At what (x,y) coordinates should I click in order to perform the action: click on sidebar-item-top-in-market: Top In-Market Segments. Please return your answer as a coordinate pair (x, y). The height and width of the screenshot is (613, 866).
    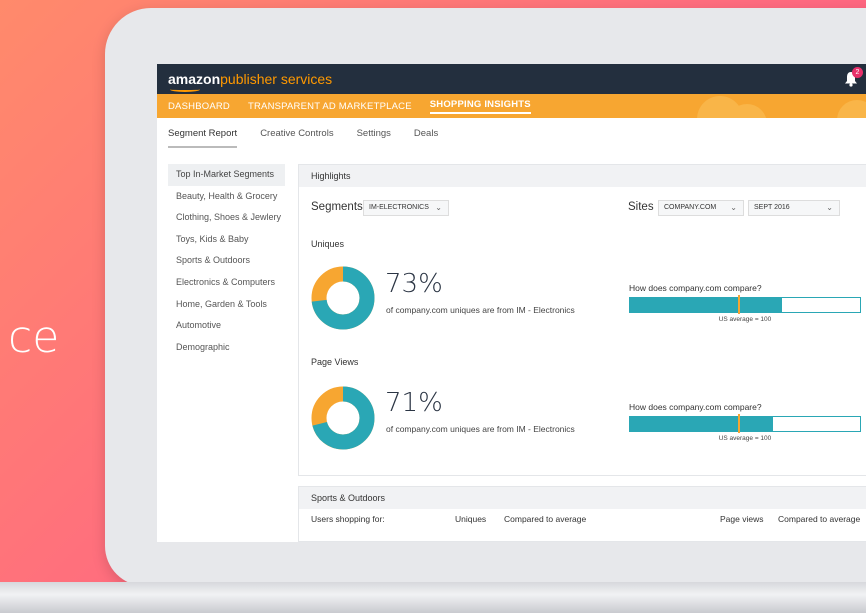
    Looking at the image, I should click on (226, 175).